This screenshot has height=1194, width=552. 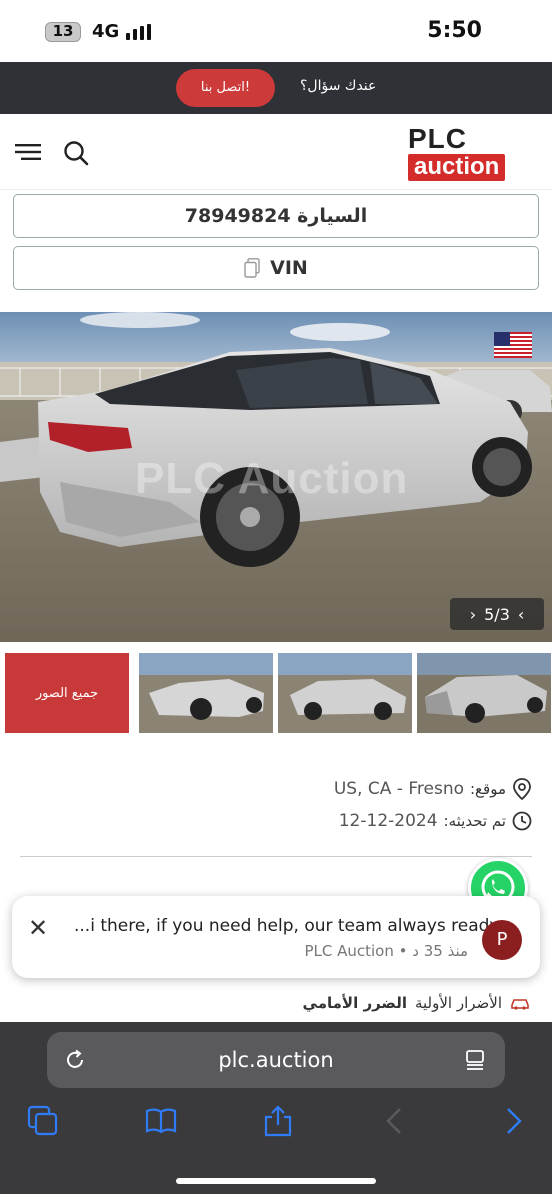 I want to click on updated-value: 12-12-2024, so click(x=388, y=821).